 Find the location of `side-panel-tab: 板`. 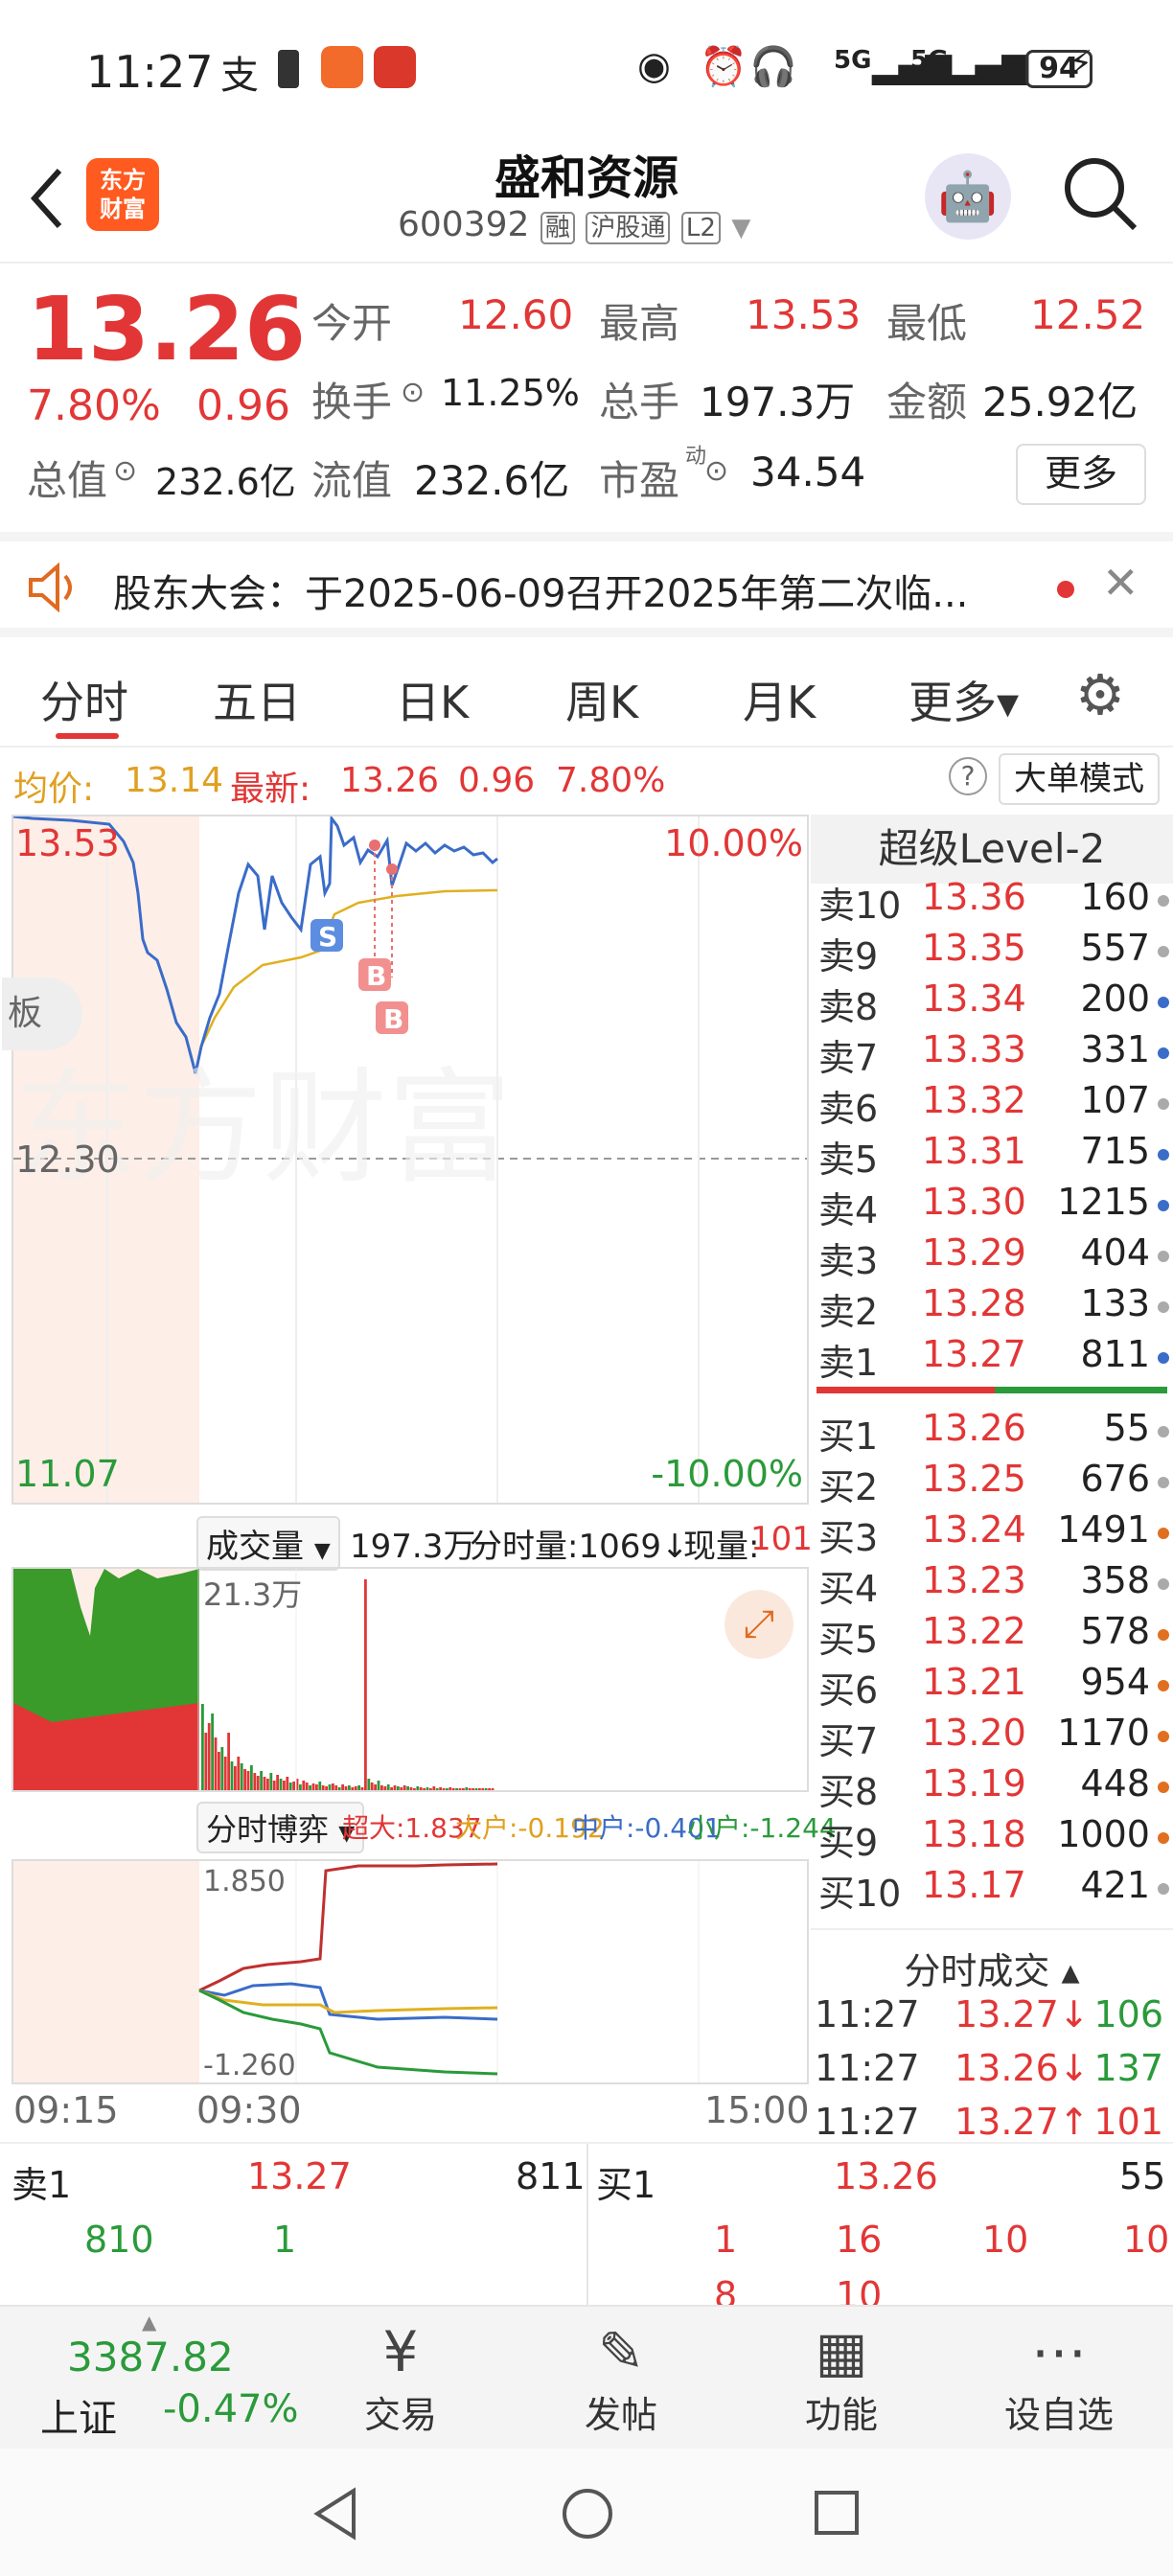

side-panel-tab: 板 is located at coordinates (42, 1014).